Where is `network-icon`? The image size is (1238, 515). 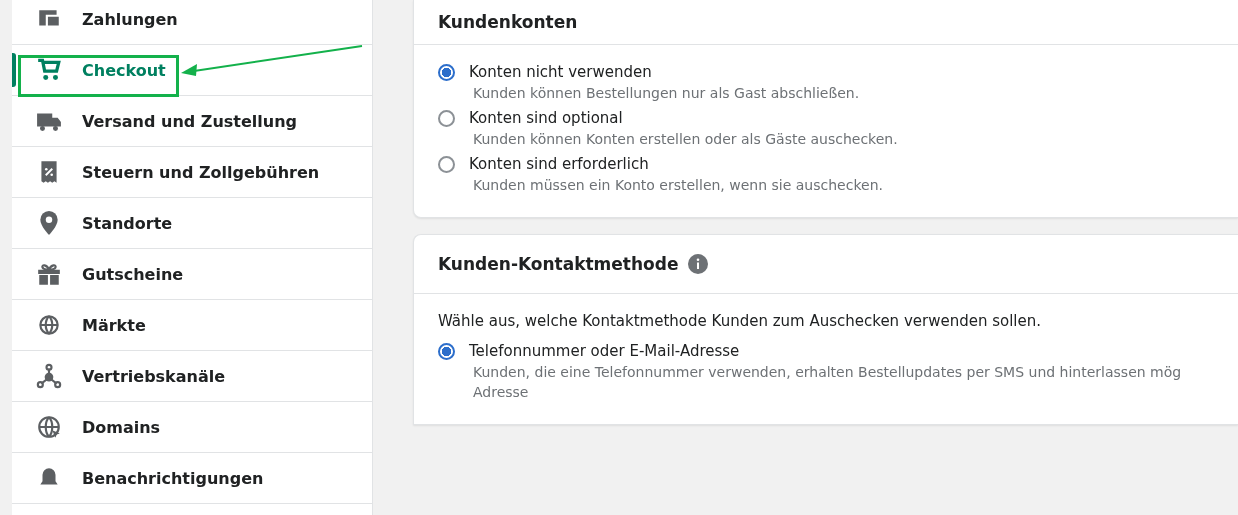 network-icon is located at coordinates (49, 376).